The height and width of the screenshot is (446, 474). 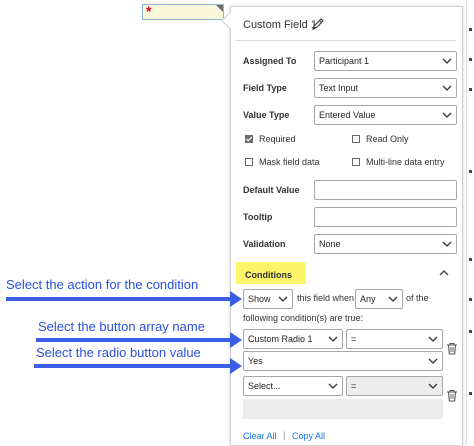 I want to click on tooltip-input, so click(x=385, y=217).